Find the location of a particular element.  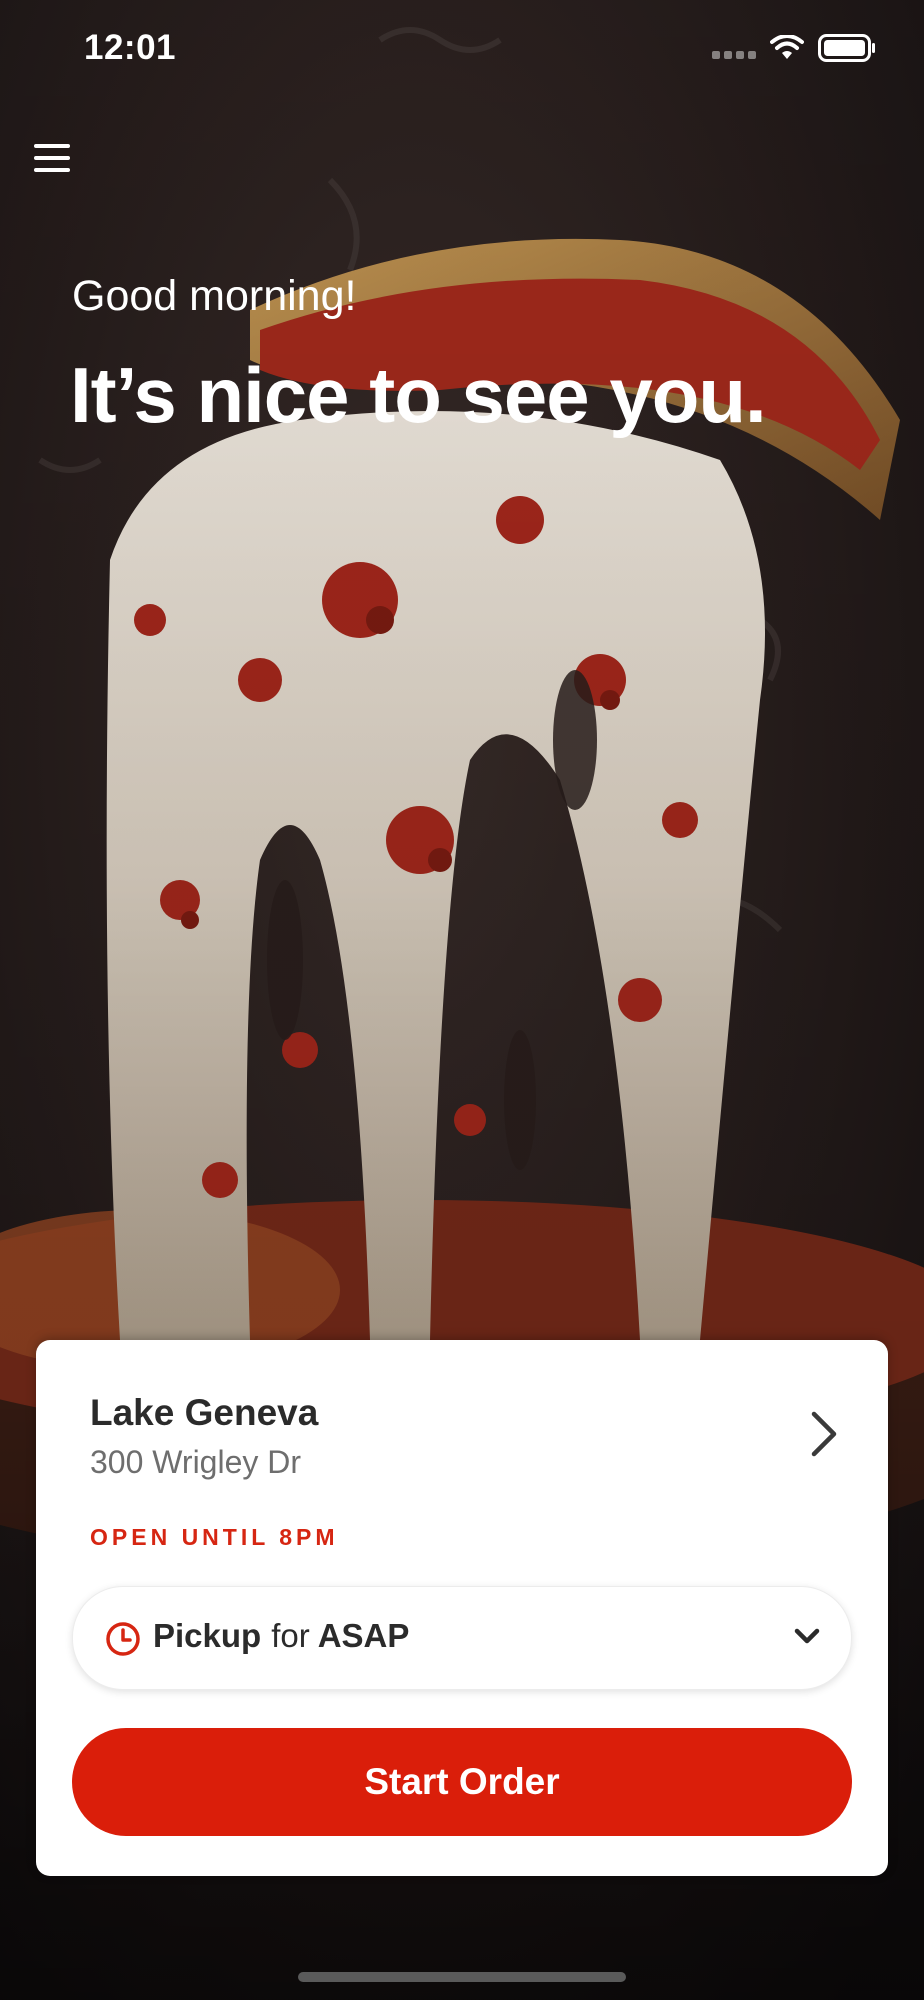

location-details-link: Lake Geneva 300 Wrigley Dr is located at coordinates (462, 1420).